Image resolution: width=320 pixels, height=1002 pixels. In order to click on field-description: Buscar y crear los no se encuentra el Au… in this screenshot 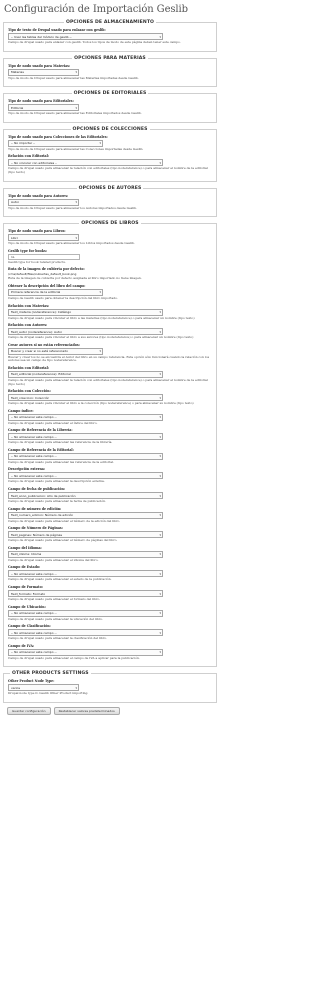, I will do `click(109, 358)`.